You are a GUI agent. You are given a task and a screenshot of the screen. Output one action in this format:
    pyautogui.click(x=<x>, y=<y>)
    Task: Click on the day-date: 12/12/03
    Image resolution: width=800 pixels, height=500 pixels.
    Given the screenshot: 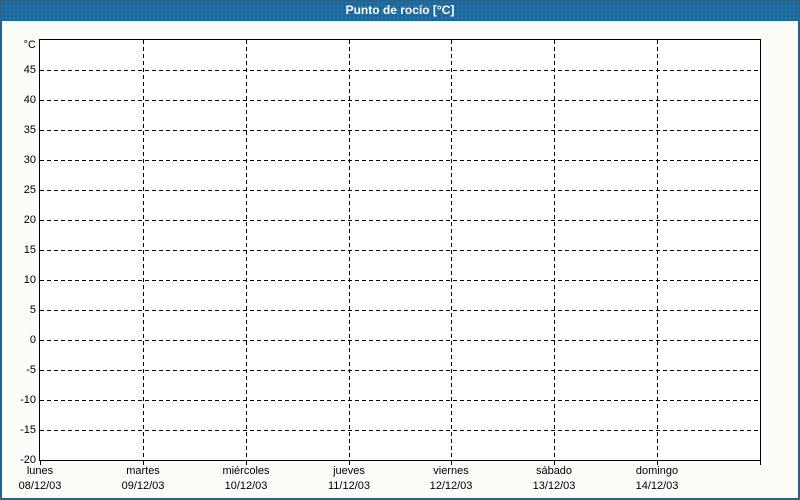 What is the action you would take?
    pyautogui.click(x=451, y=486)
    